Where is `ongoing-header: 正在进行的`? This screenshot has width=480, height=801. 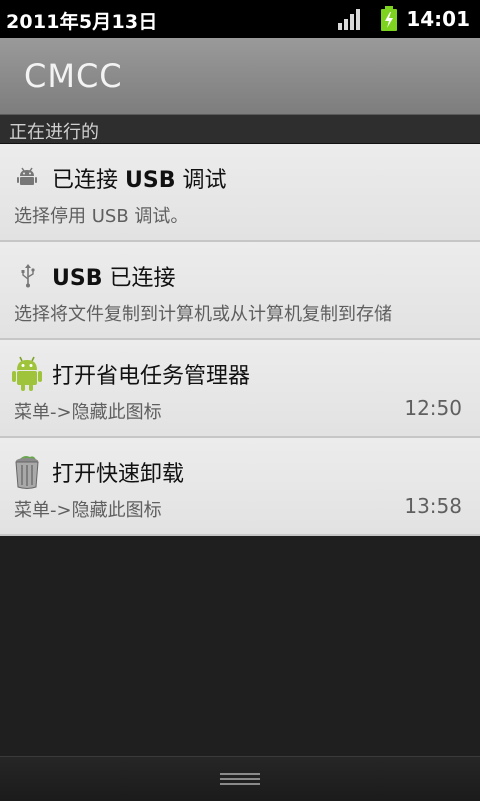
ongoing-header: 正在进行的 is located at coordinates (240, 129).